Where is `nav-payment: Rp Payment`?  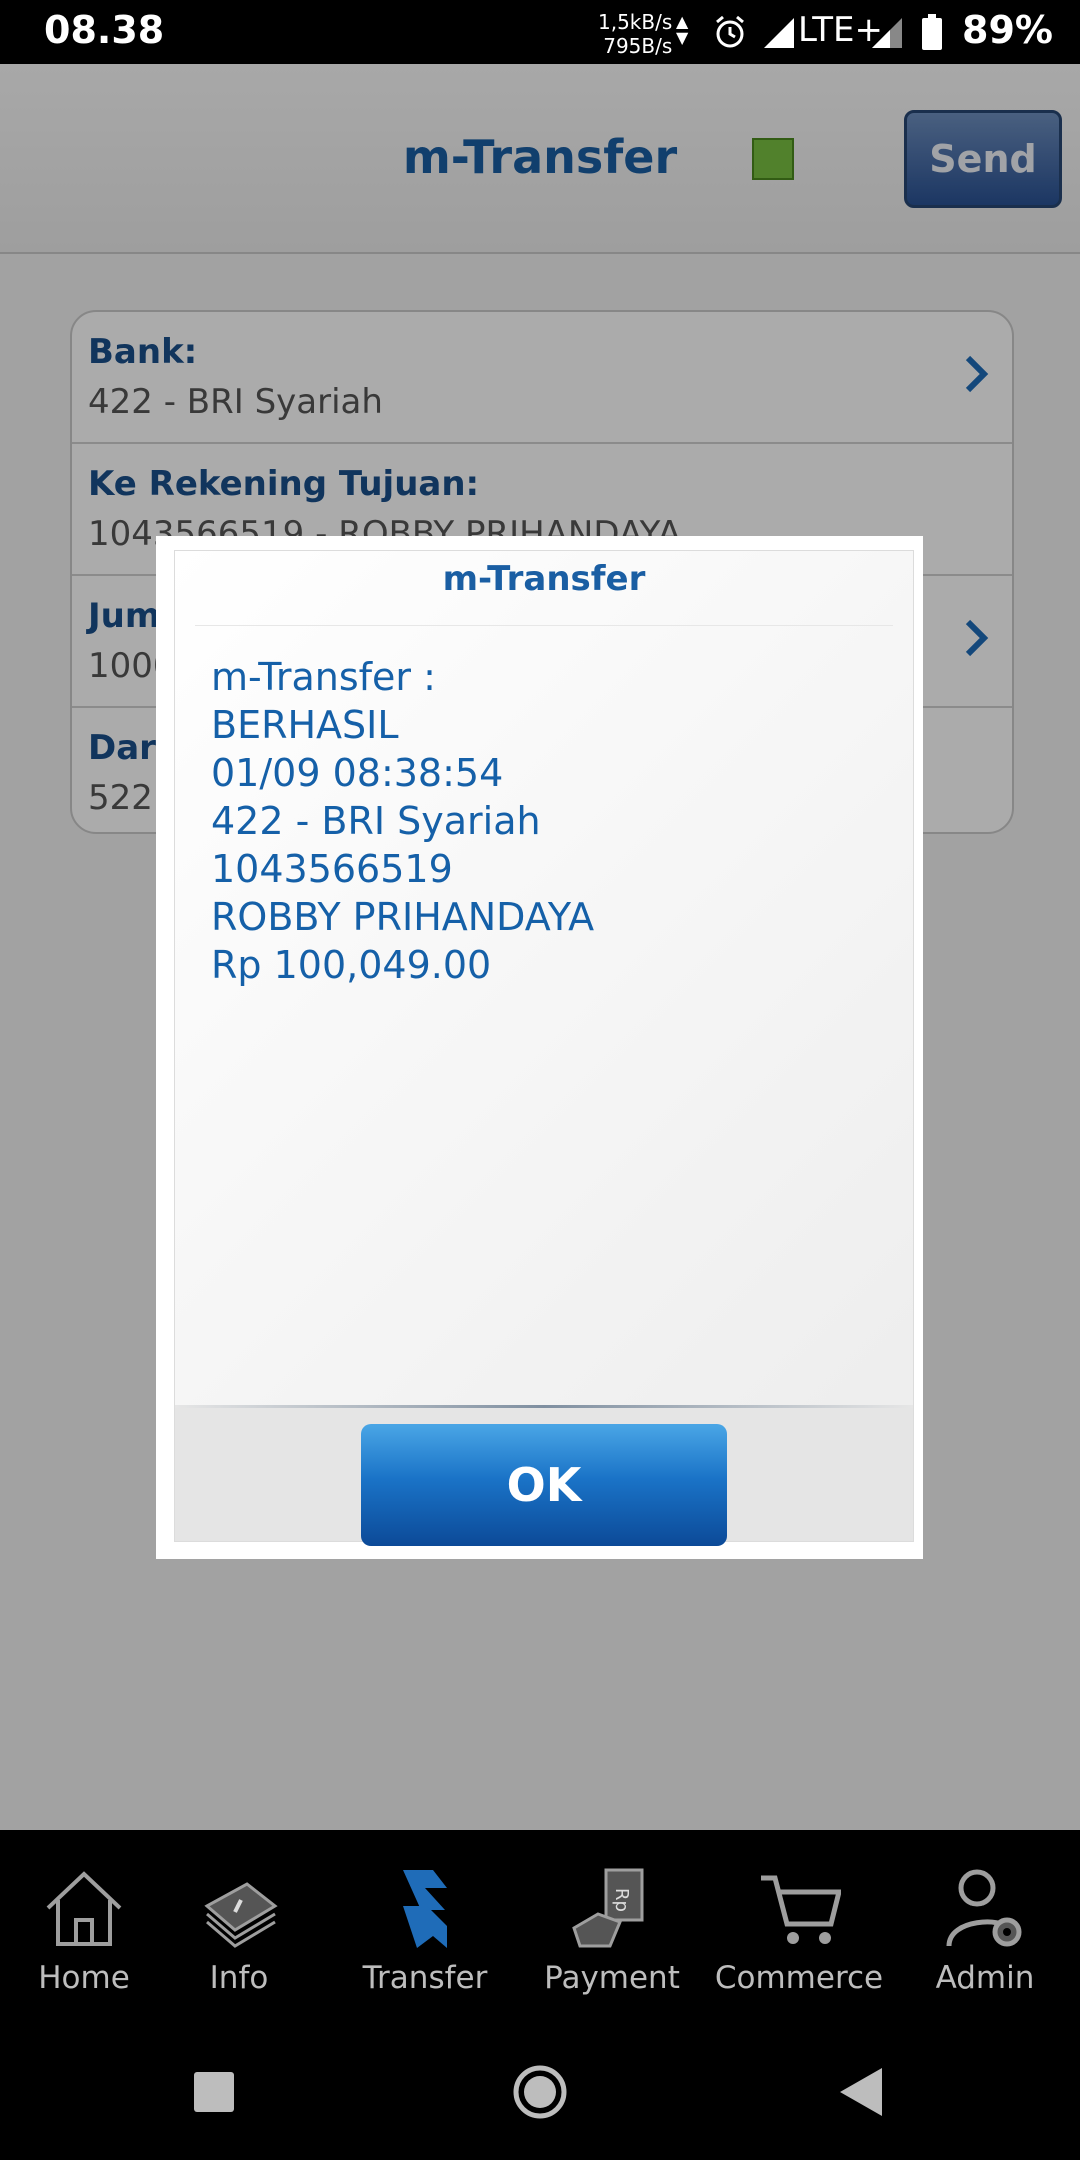 nav-payment: Rp Payment is located at coordinates (612, 1936).